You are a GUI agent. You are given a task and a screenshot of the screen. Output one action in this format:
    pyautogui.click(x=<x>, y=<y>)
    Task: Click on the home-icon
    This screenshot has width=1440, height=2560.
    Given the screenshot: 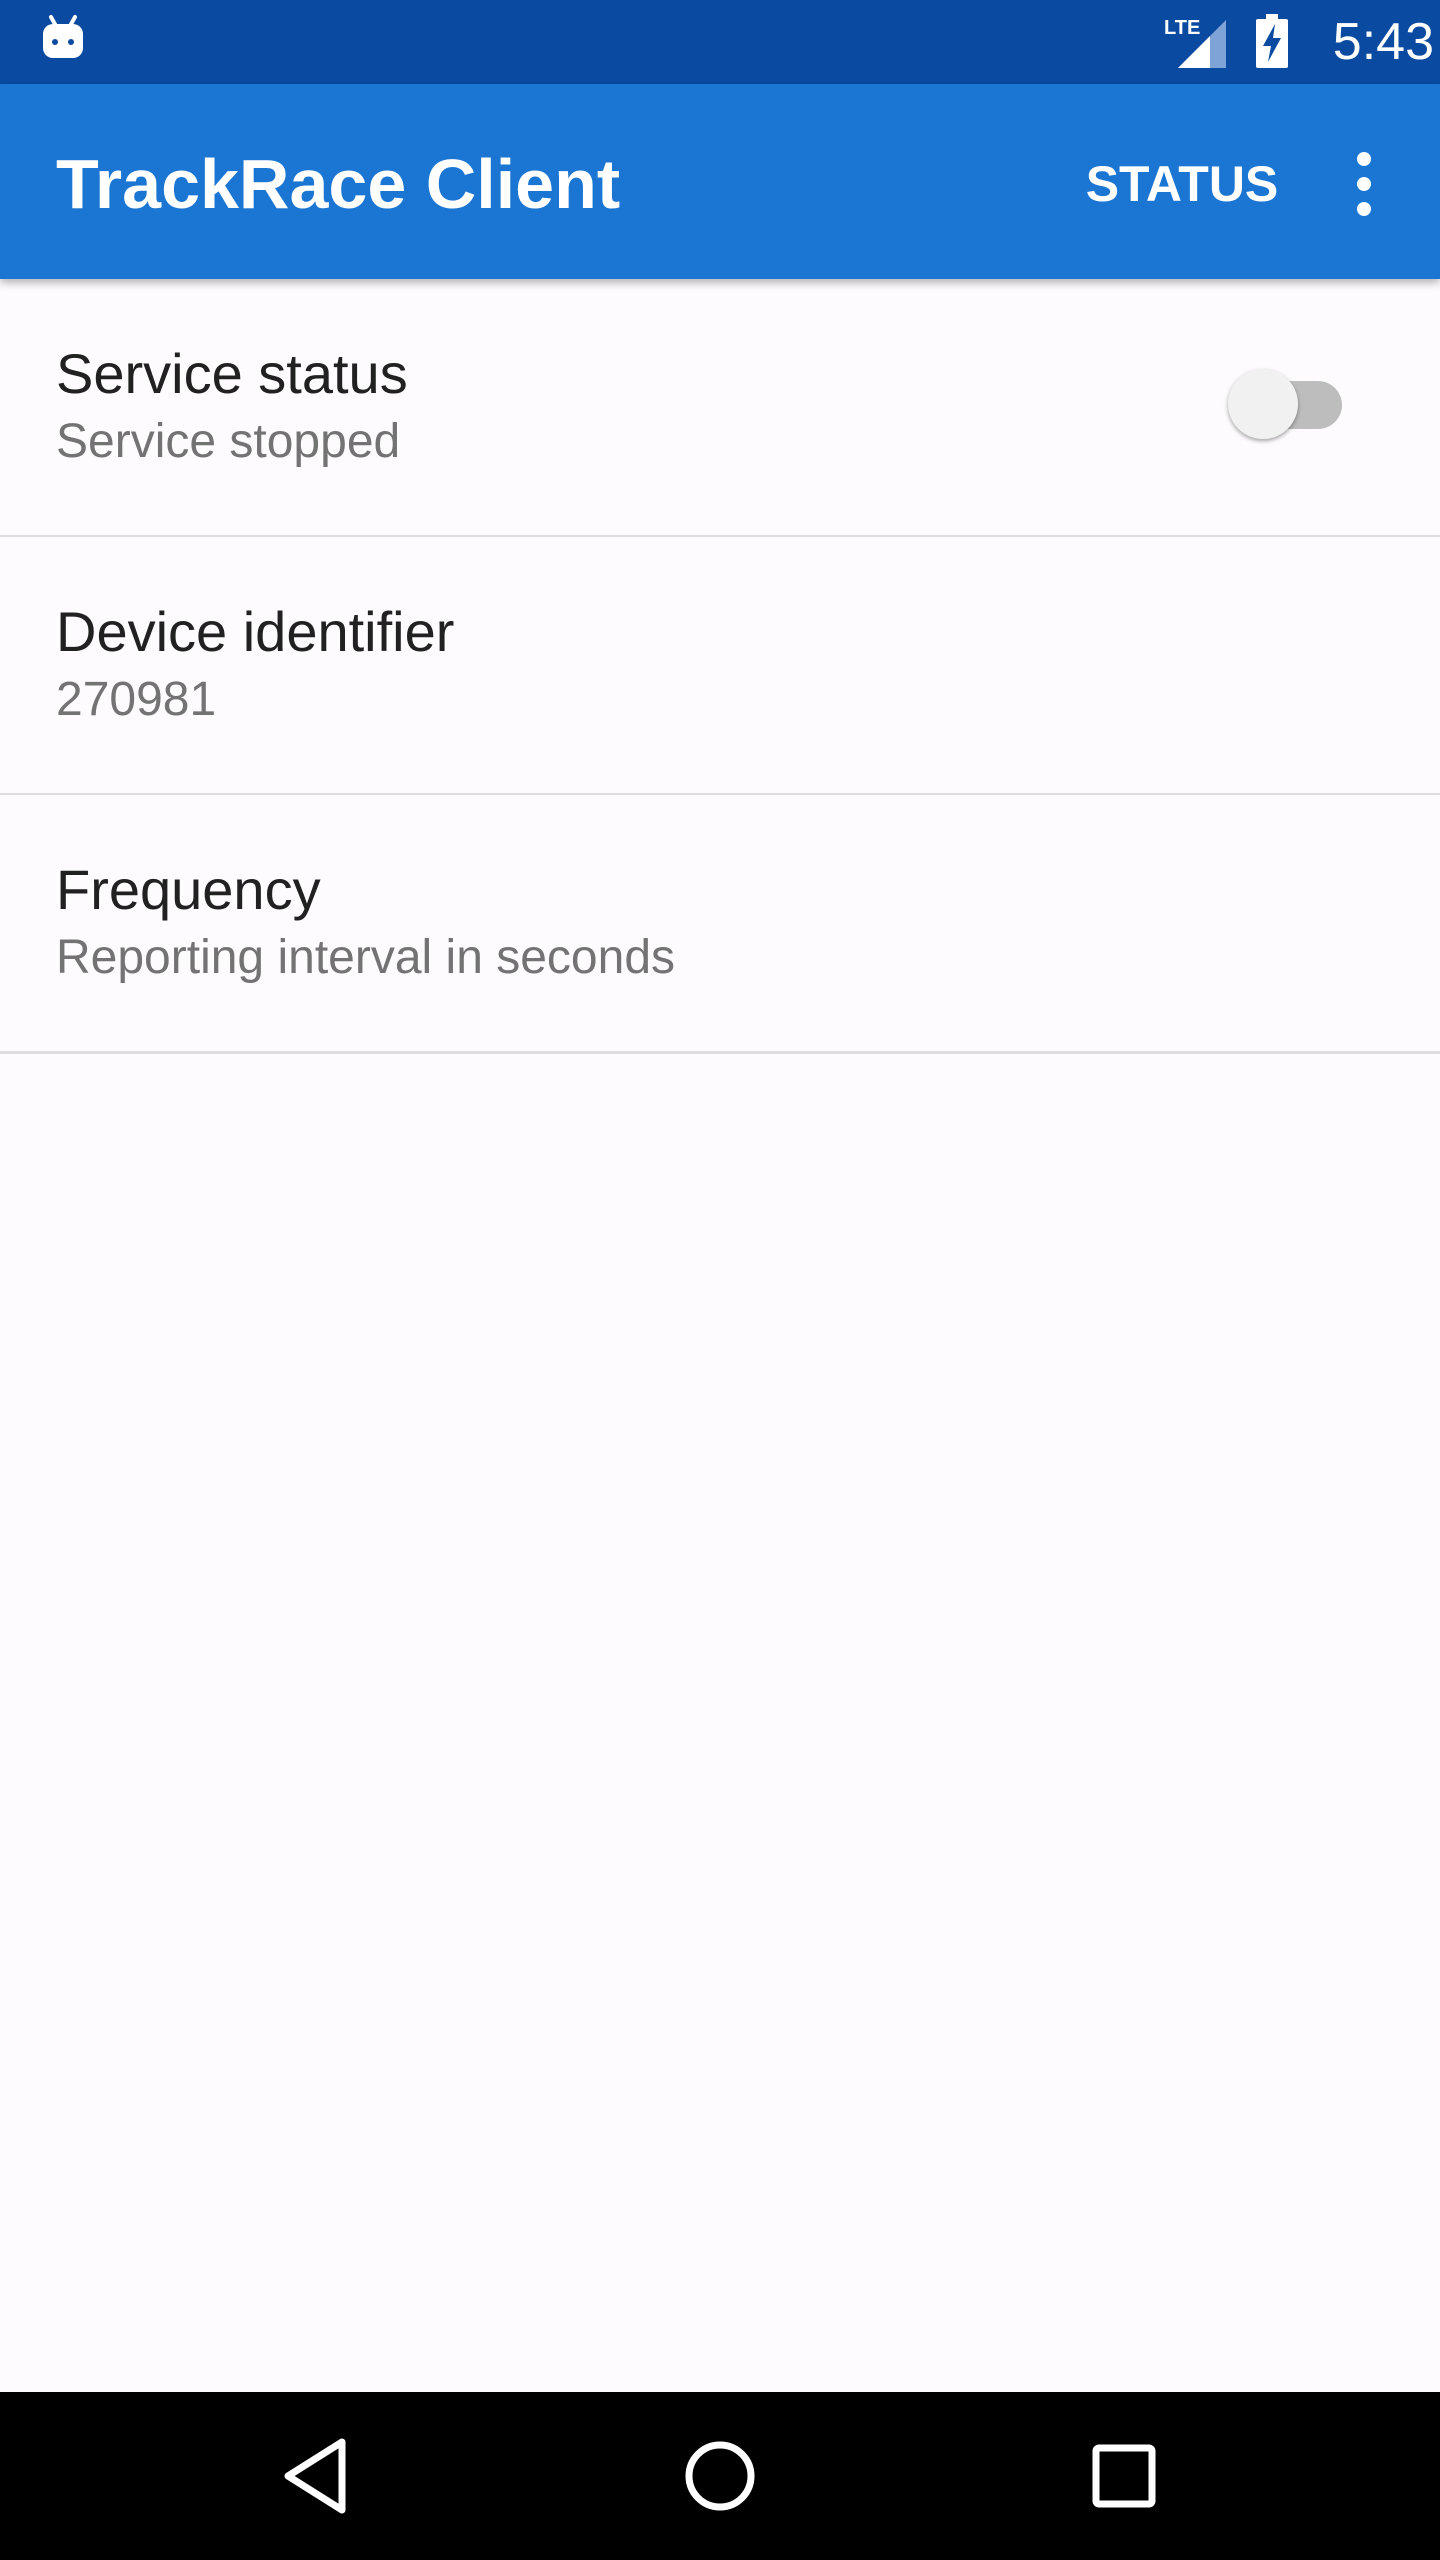 What is the action you would take?
    pyautogui.click(x=720, y=2476)
    